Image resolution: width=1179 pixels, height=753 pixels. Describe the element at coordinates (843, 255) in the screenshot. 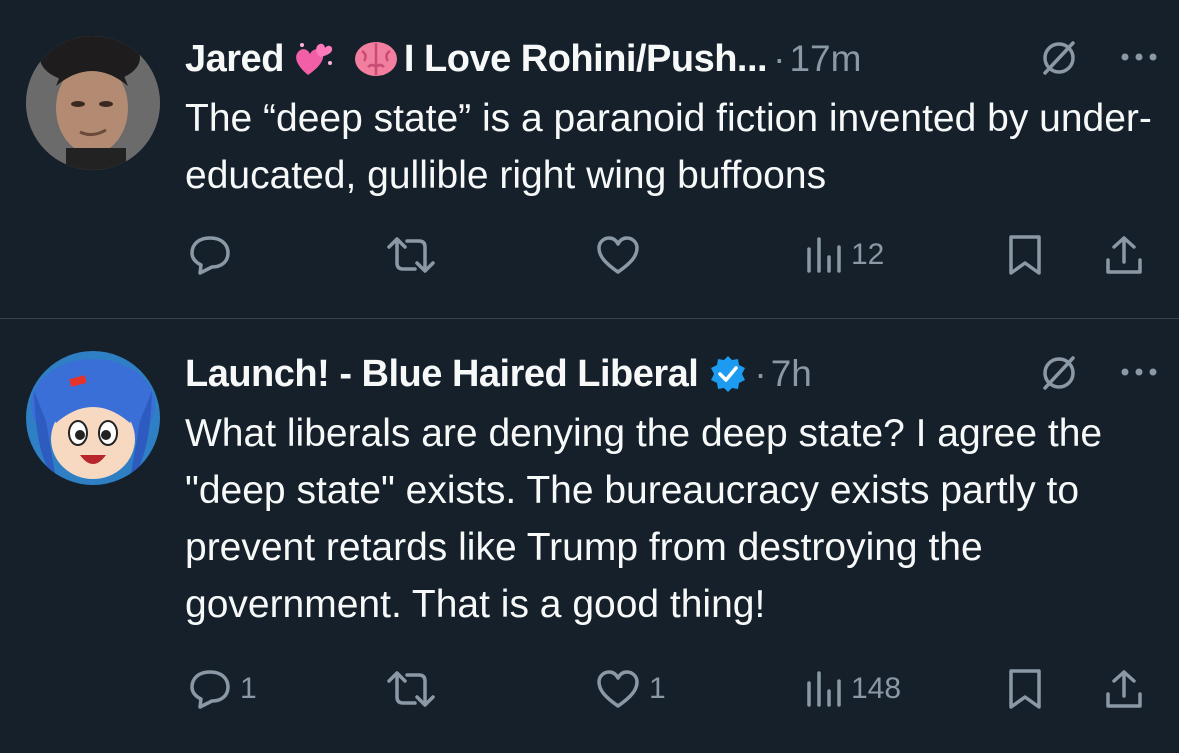

I see `views-button: 12` at that location.